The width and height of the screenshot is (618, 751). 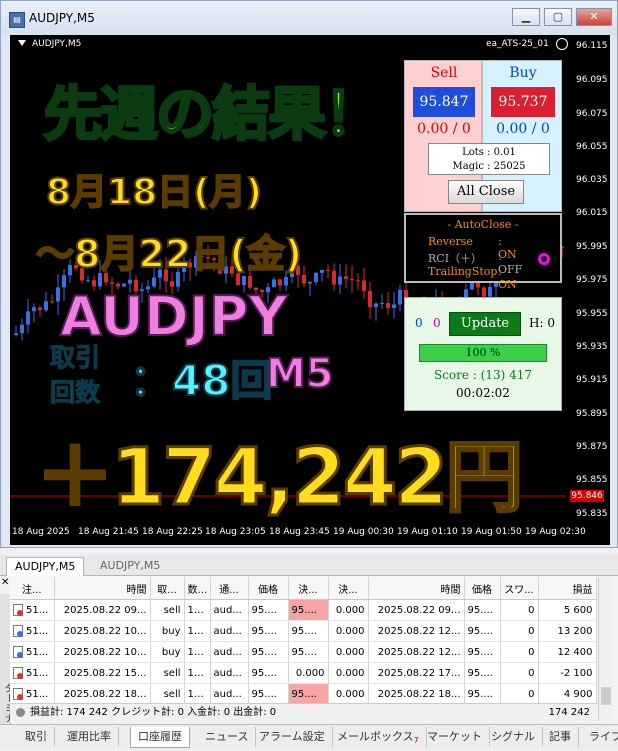 What do you see at coordinates (475, 263) in the screenshot?
I see `autoclose-rci: RCI（＋）: OFF` at bounding box center [475, 263].